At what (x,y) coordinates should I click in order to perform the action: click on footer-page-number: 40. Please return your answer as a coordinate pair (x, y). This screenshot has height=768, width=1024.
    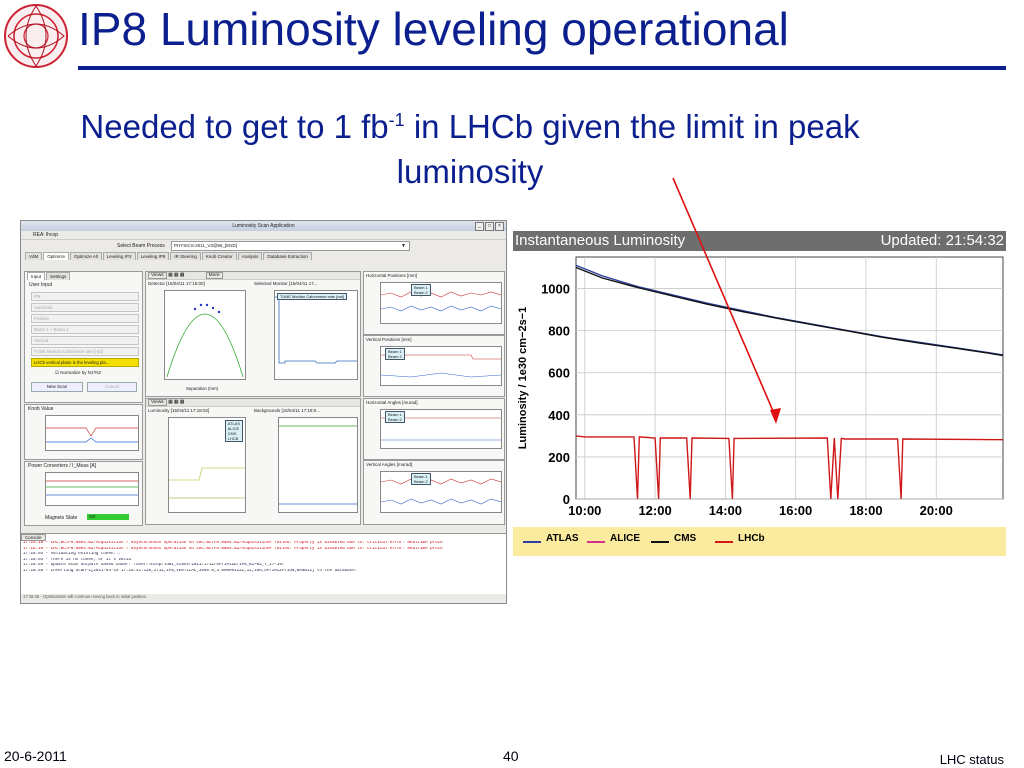
    Looking at the image, I should click on (511, 756).